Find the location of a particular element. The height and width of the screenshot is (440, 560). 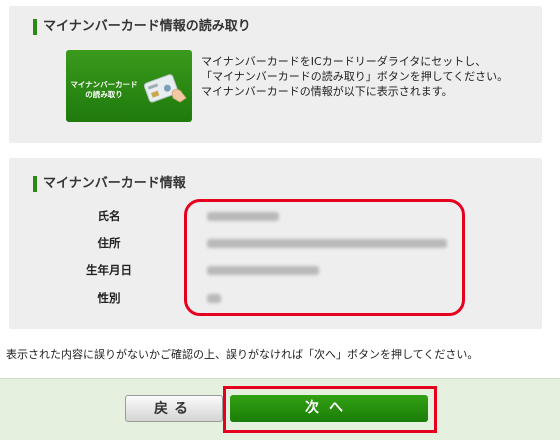

instruction-line-2: 「マイナンバーカードの読み取り」ボタンを押してください。 is located at coordinates (355, 76).